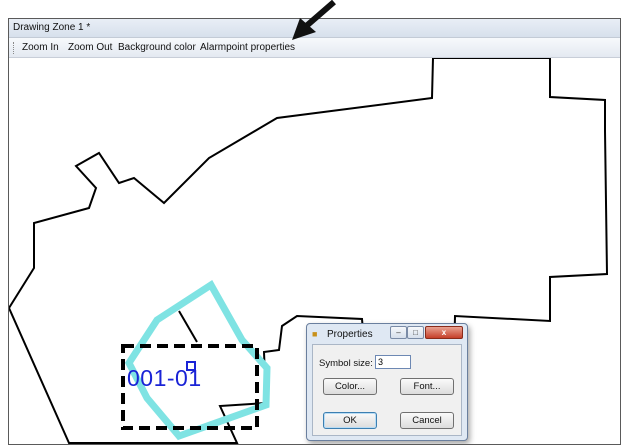 The image size is (623, 446). Describe the element at coordinates (157, 47) in the screenshot. I see `background-color-button: Background color` at that location.